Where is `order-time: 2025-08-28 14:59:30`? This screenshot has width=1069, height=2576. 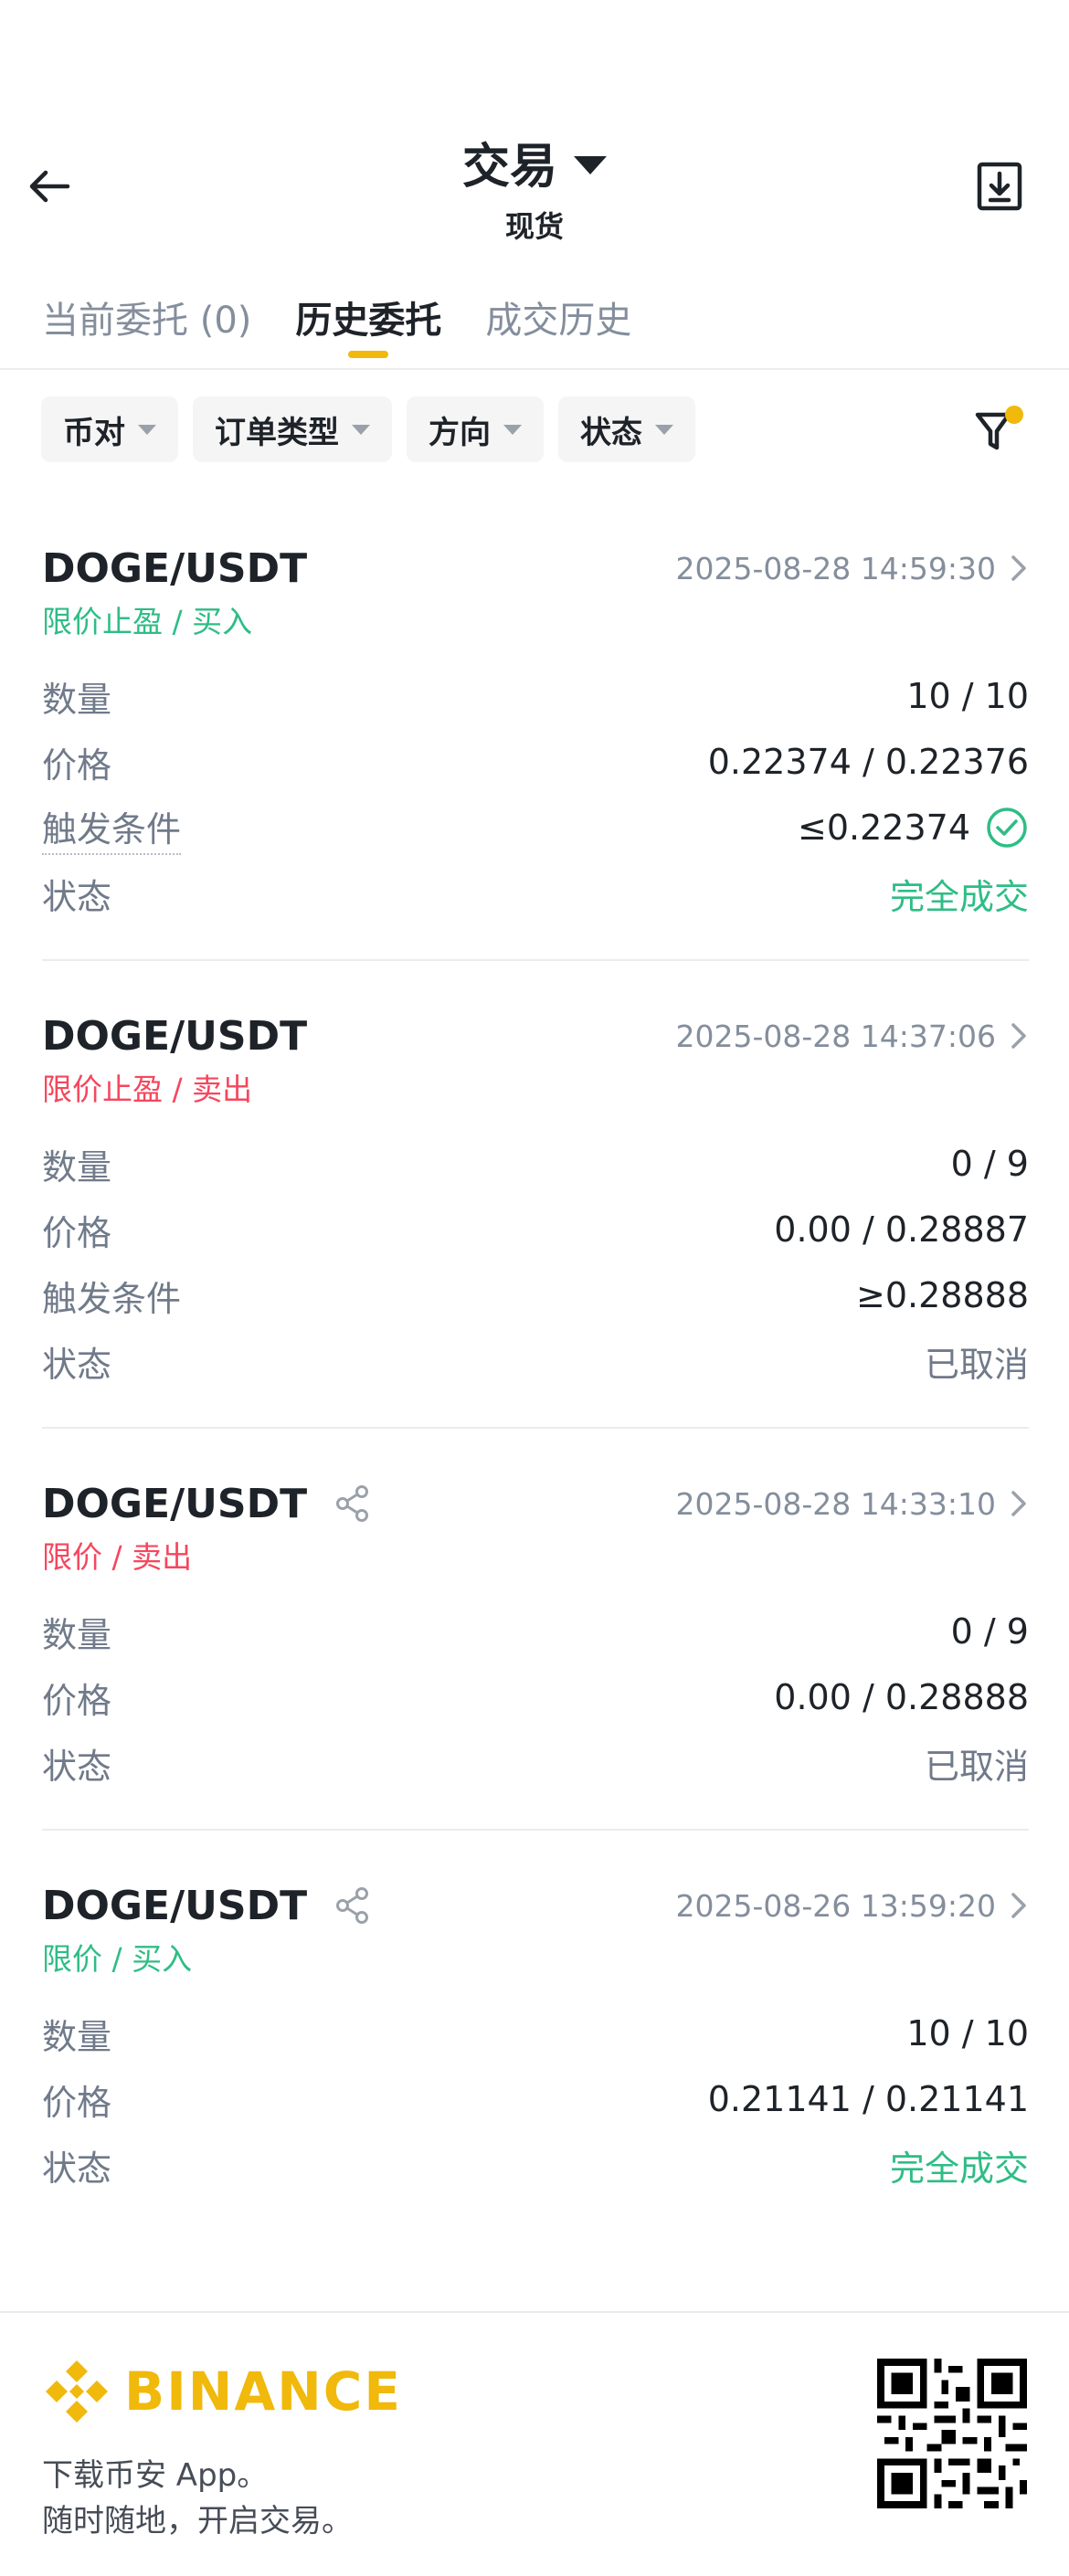 order-time: 2025-08-28 14:59:30 is located at coordinates (835, 568).